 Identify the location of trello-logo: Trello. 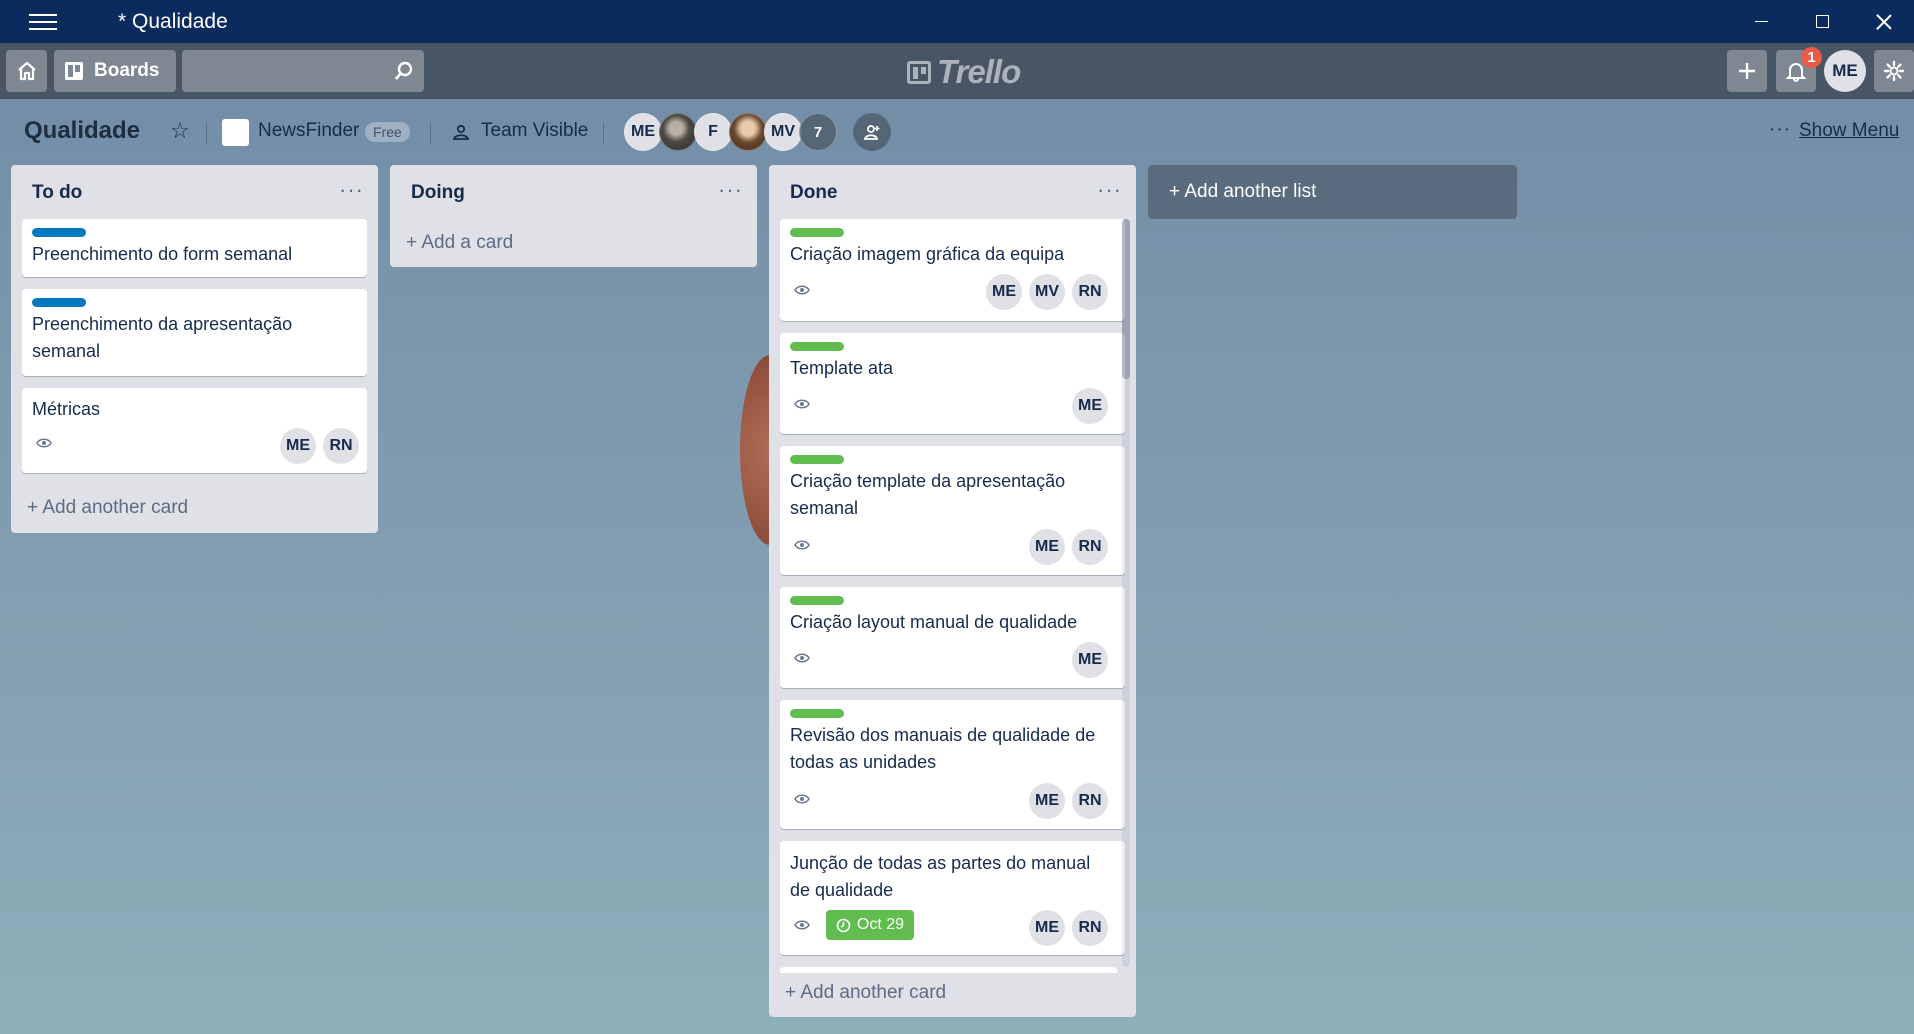
(964, 72).